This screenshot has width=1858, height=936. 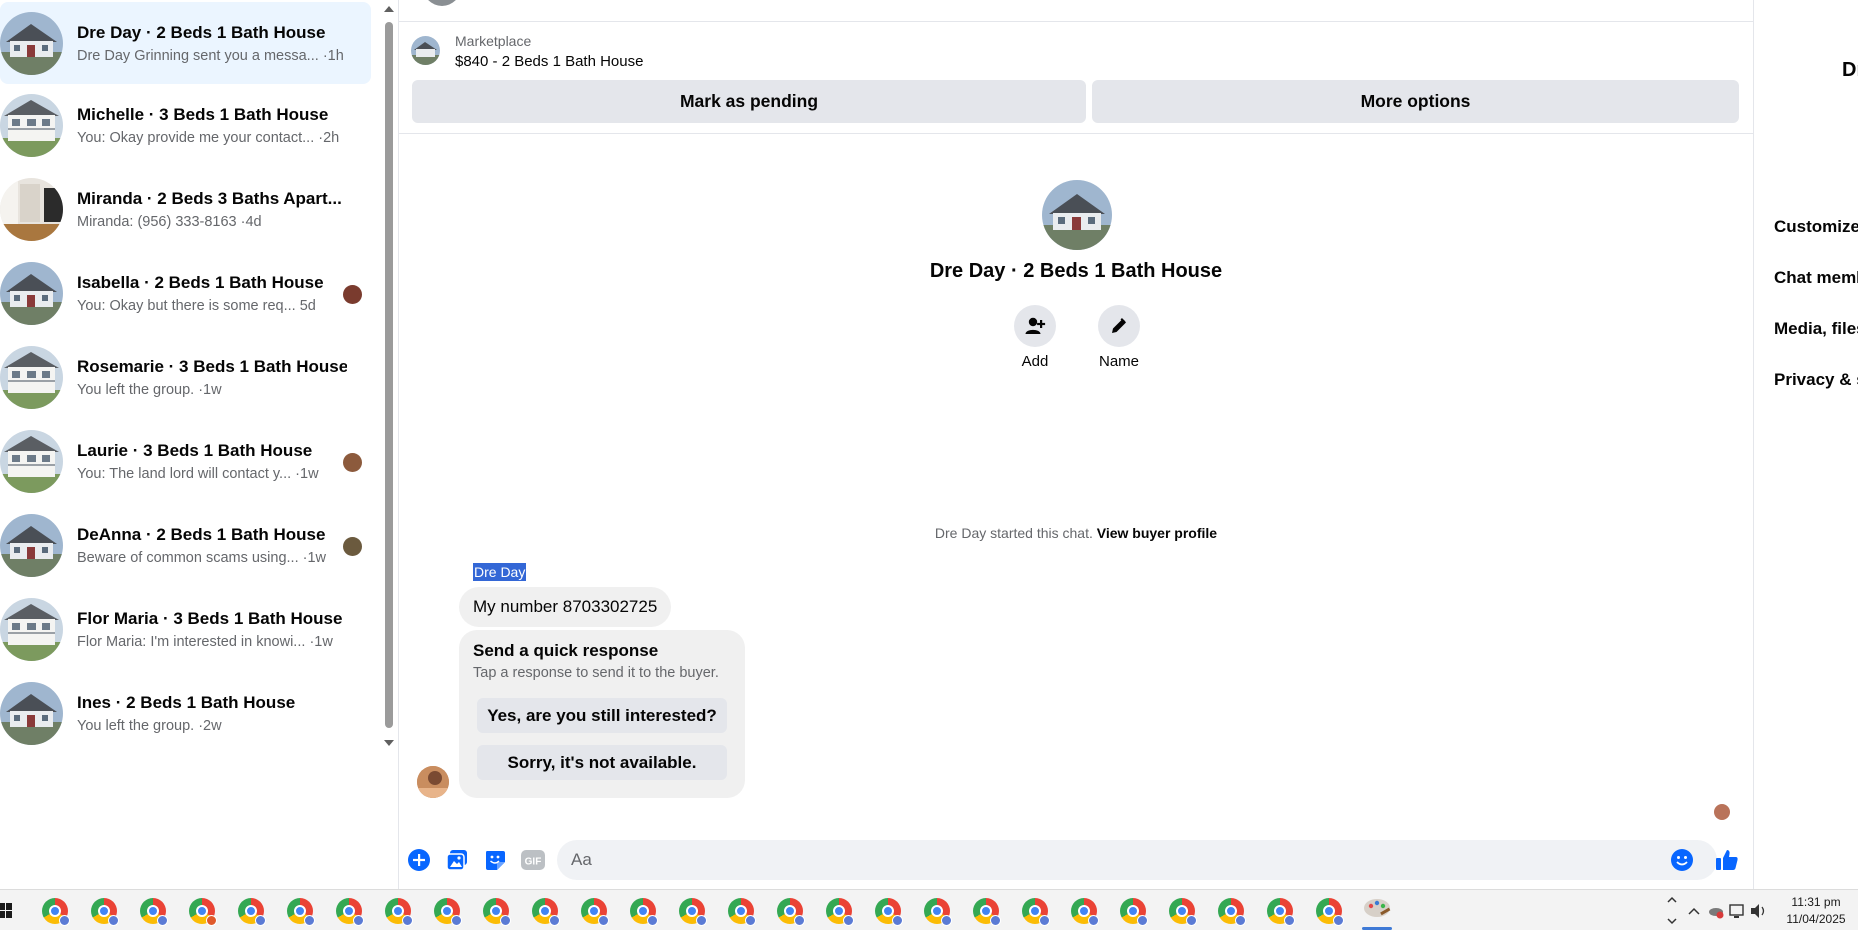 I want to click on svg-text: GIF, so click(x=533, y=862).